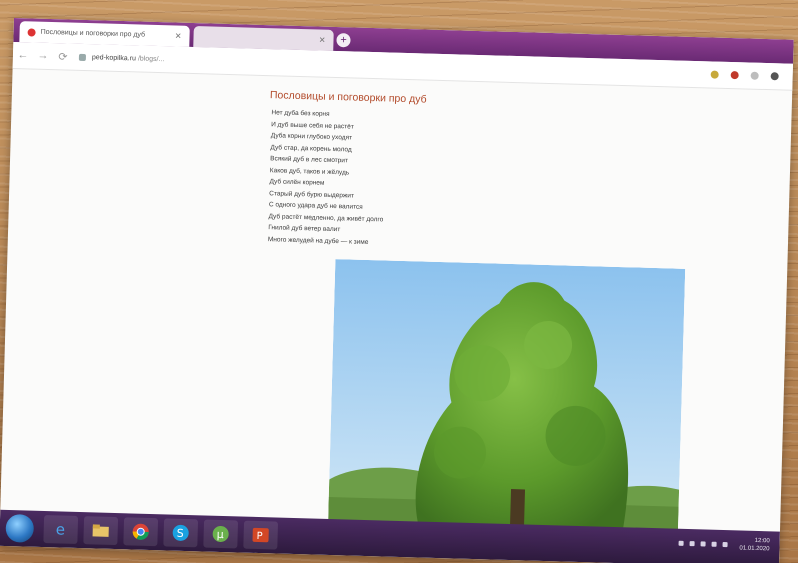 The height and width of the screenshot is (563, 798). What do you see at coordinates (141, 532) in the screenshot?
I see `chrome-icon` at bounding box center [141, 532].